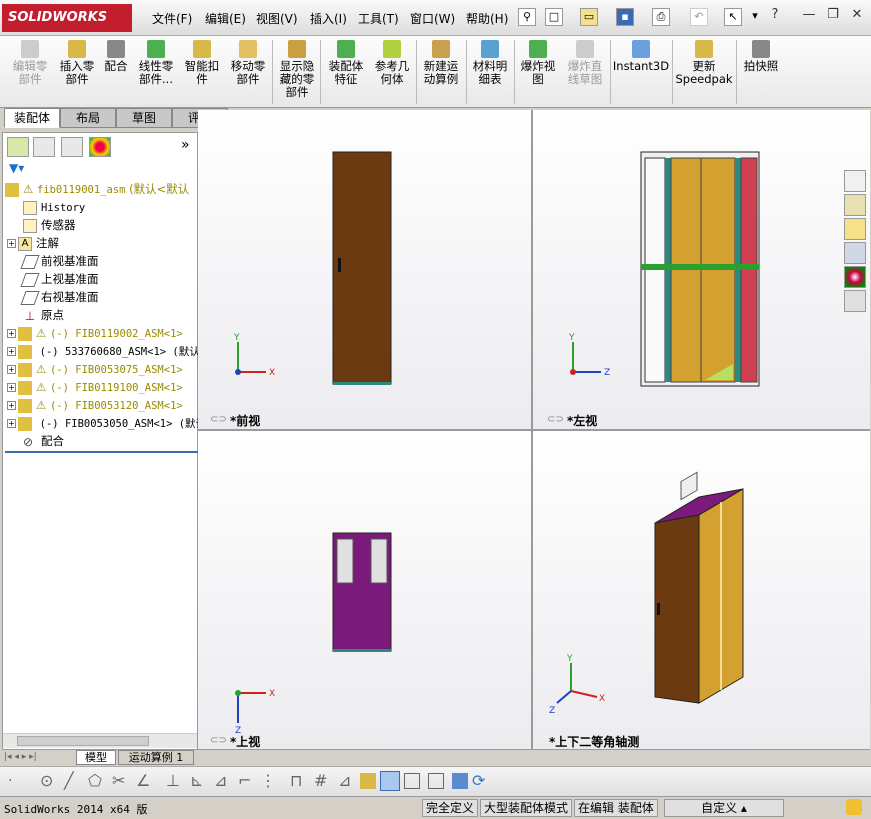 The image size is (871, 819). Describe the element at coordinates (277, 18) in the screenshot. I see `menu-view: 视图(V)` at that location.